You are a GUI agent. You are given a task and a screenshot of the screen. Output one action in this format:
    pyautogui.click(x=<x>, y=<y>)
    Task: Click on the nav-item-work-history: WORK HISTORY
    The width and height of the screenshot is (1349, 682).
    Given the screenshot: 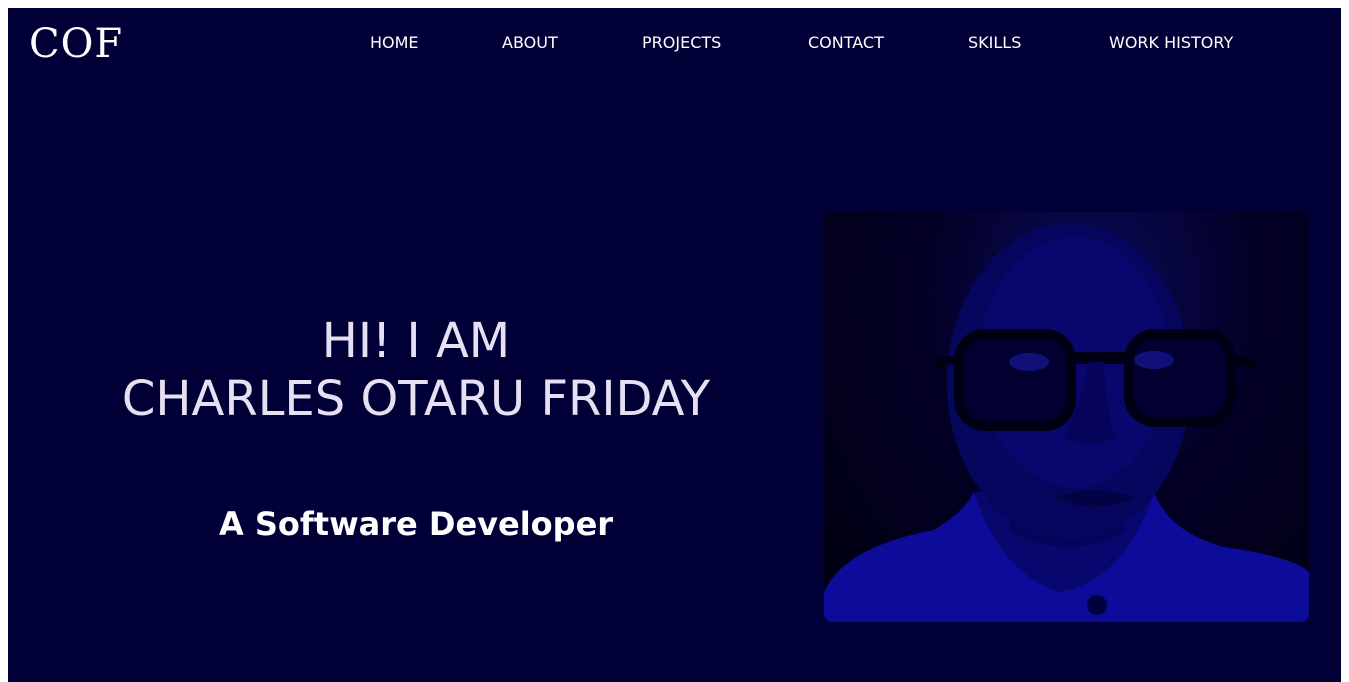 What is the action you would take?
    pyautogui.click(x=1171, y=43)
    